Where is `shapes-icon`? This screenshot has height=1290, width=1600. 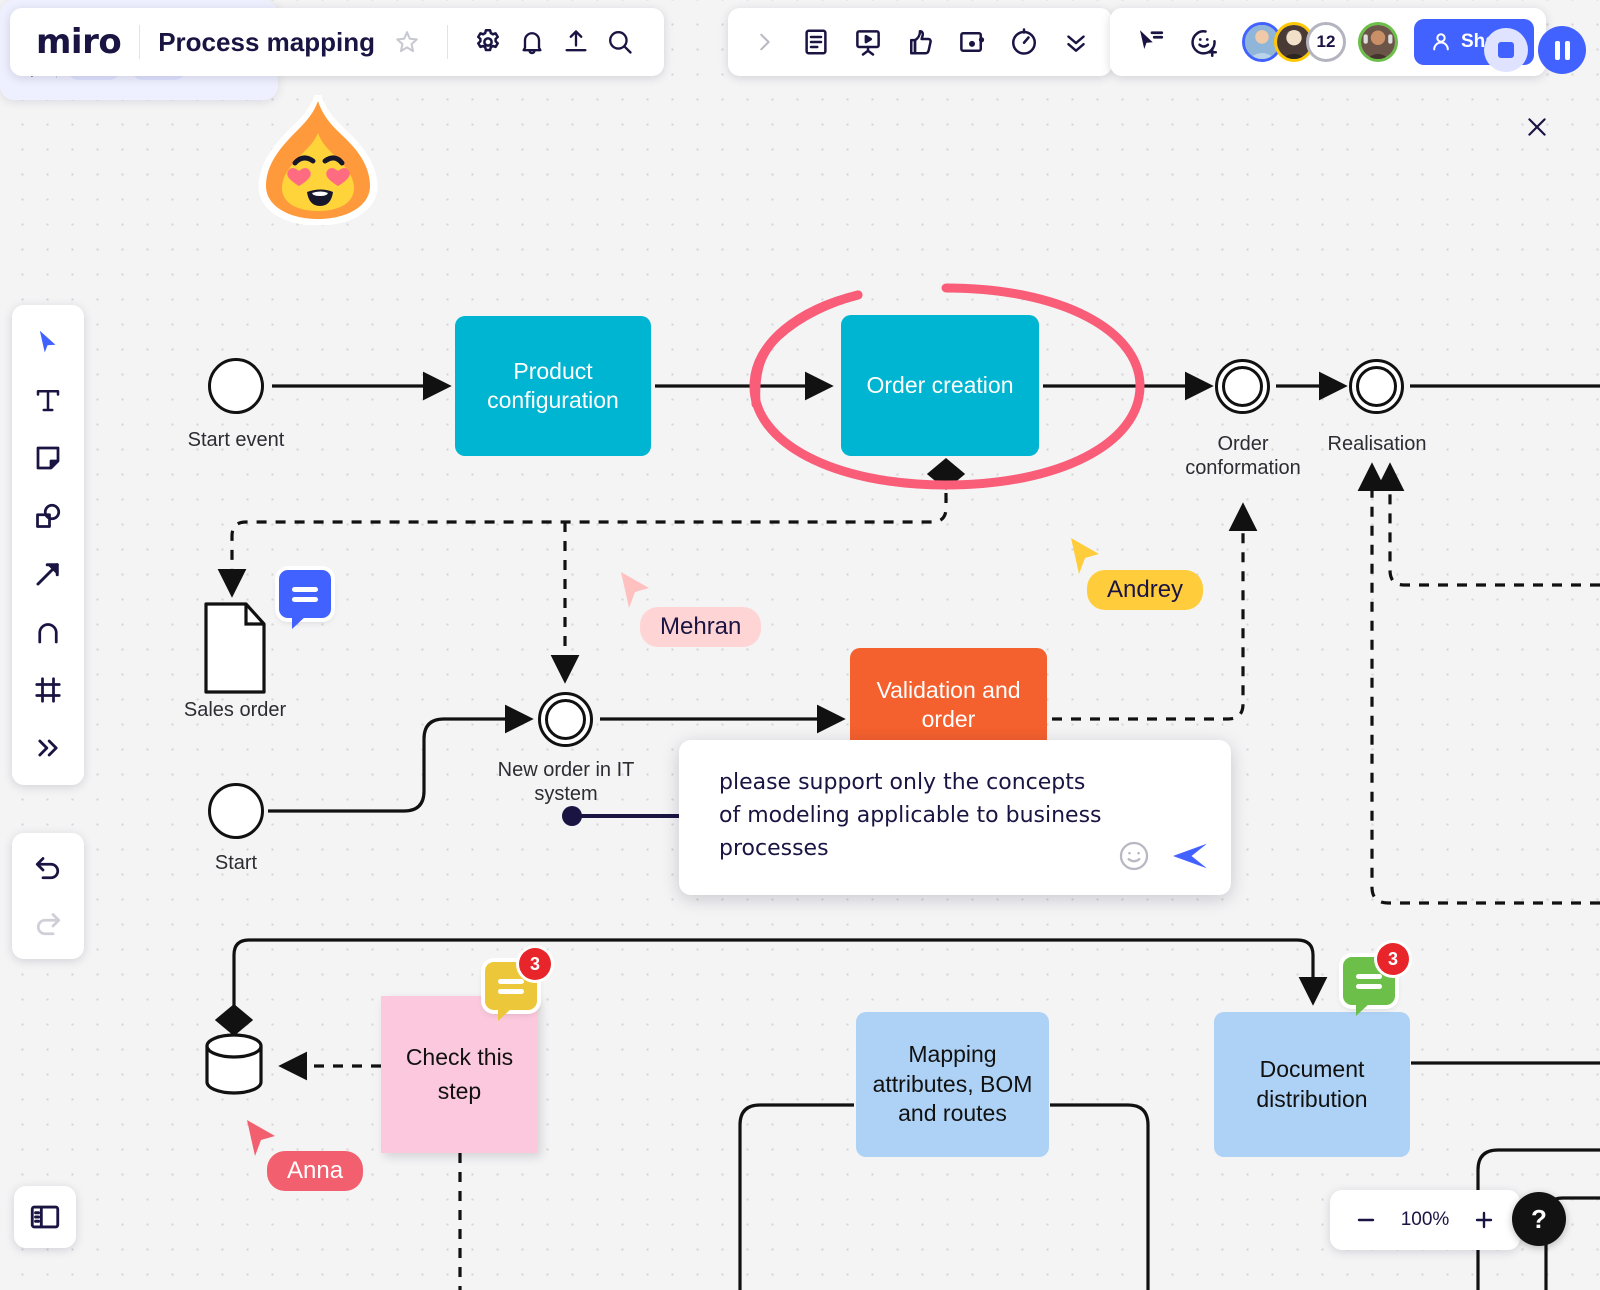
shapes-icon is located at coordinates (48, 515).